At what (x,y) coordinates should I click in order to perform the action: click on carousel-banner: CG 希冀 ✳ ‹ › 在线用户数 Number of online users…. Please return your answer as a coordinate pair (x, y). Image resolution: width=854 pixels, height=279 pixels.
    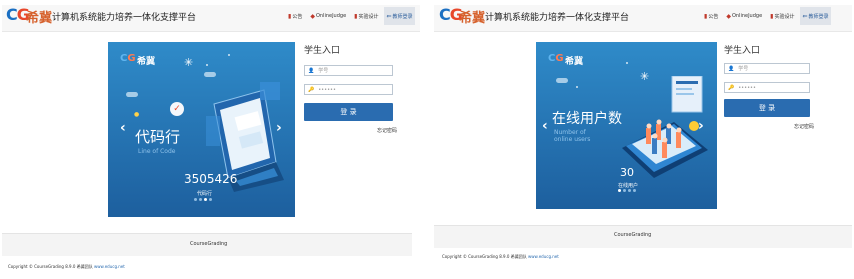
    Looking at the image, I should click on (626, 125).